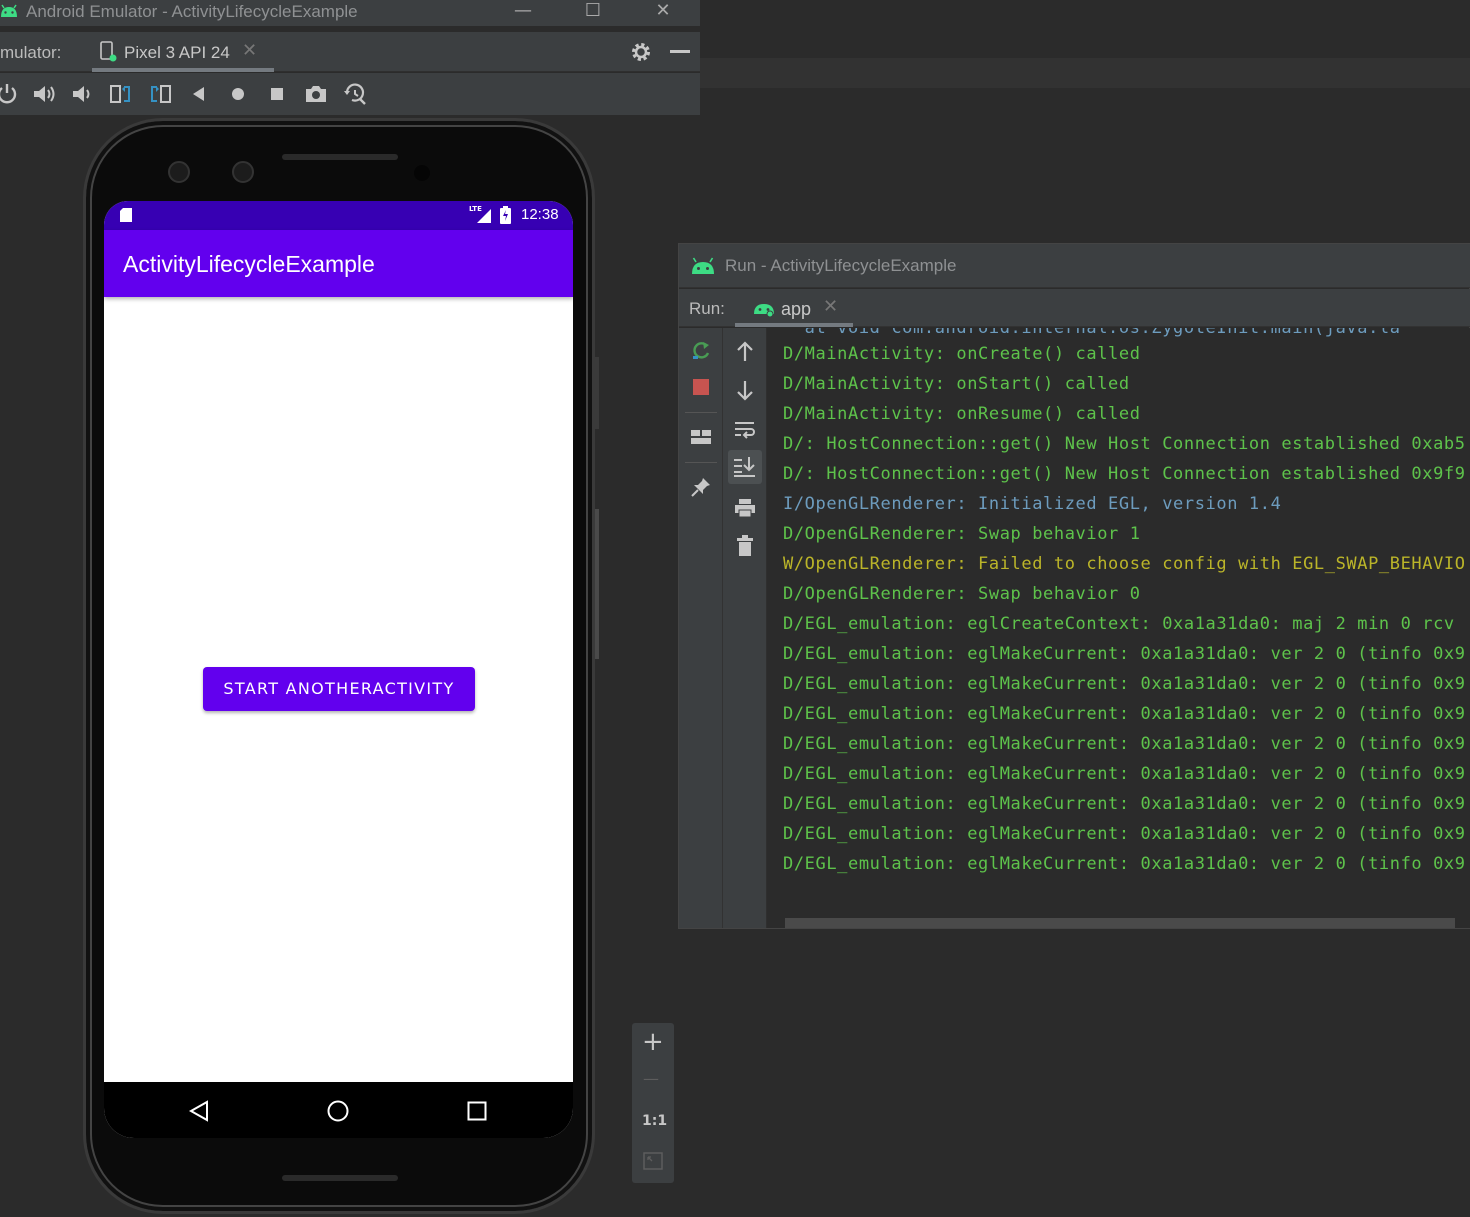  Describe the element at coordinates (1120, 923) in the screenshot. I see `horizontal-scrollbar` at that location.